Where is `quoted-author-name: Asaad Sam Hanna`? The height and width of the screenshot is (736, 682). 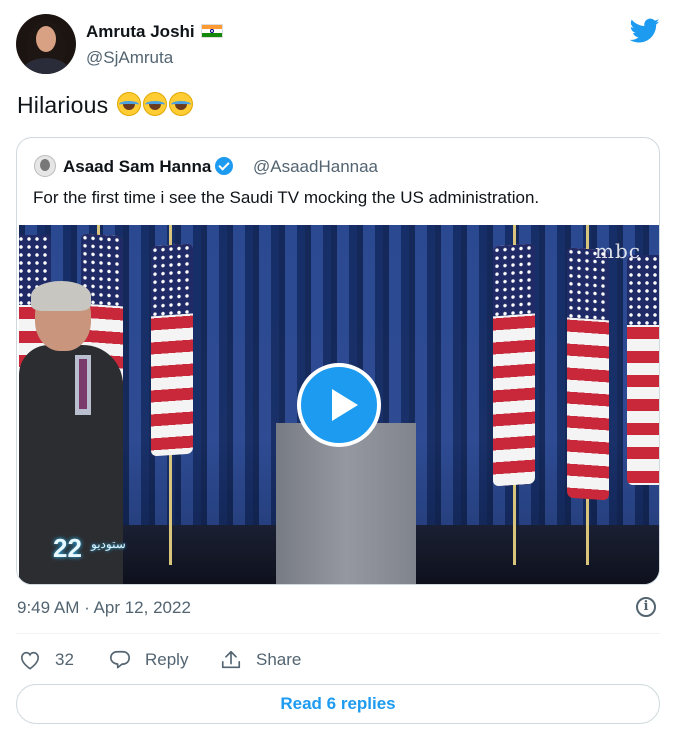 quoted-author-name: Asaad Sam Hanna is located at coordinates (148, 167).